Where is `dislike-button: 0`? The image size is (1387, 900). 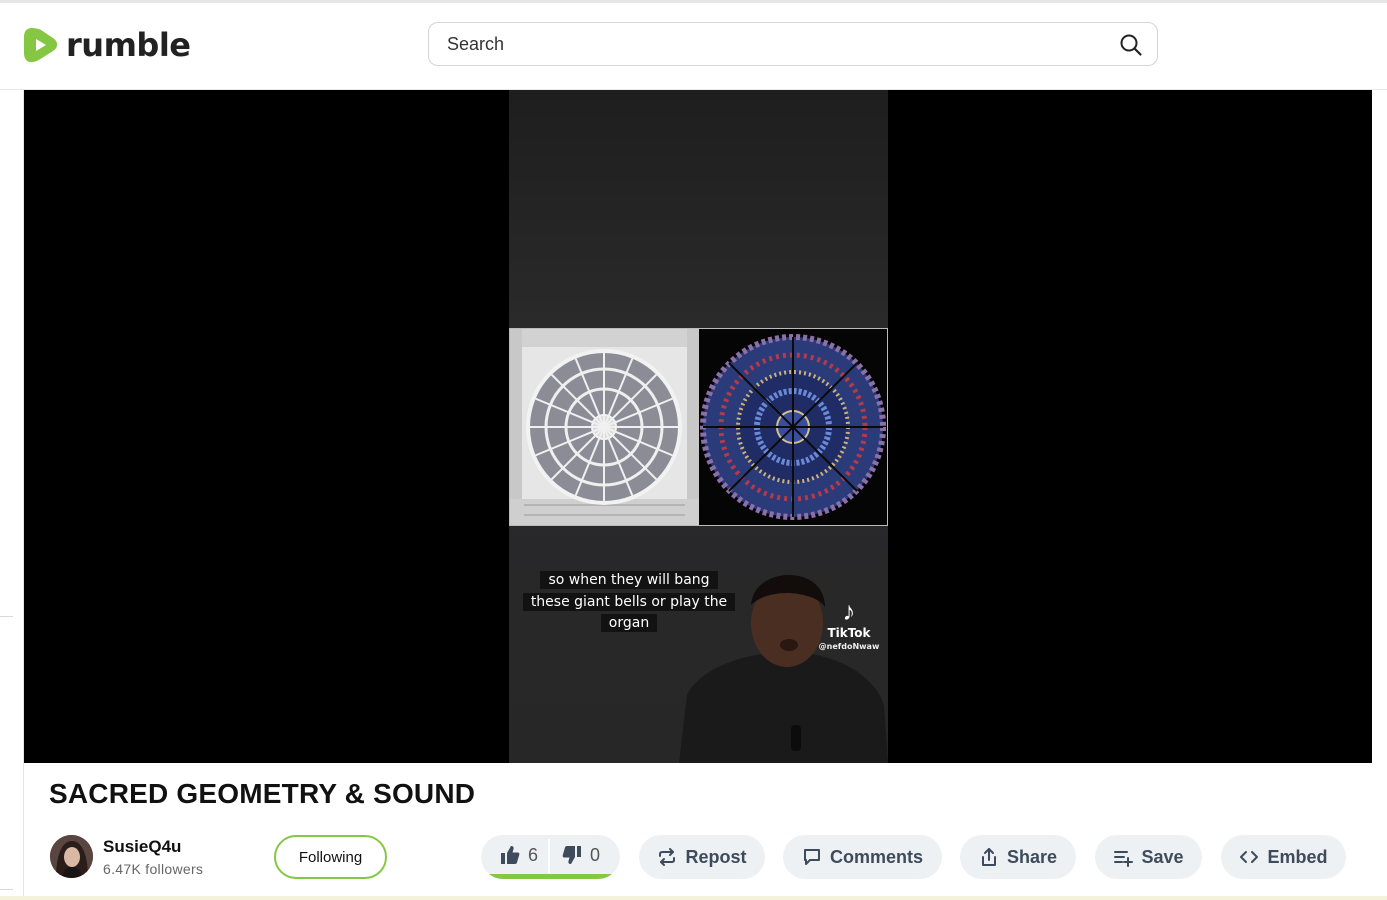 dislike-button: 0 is located at coordinates (581, 855).